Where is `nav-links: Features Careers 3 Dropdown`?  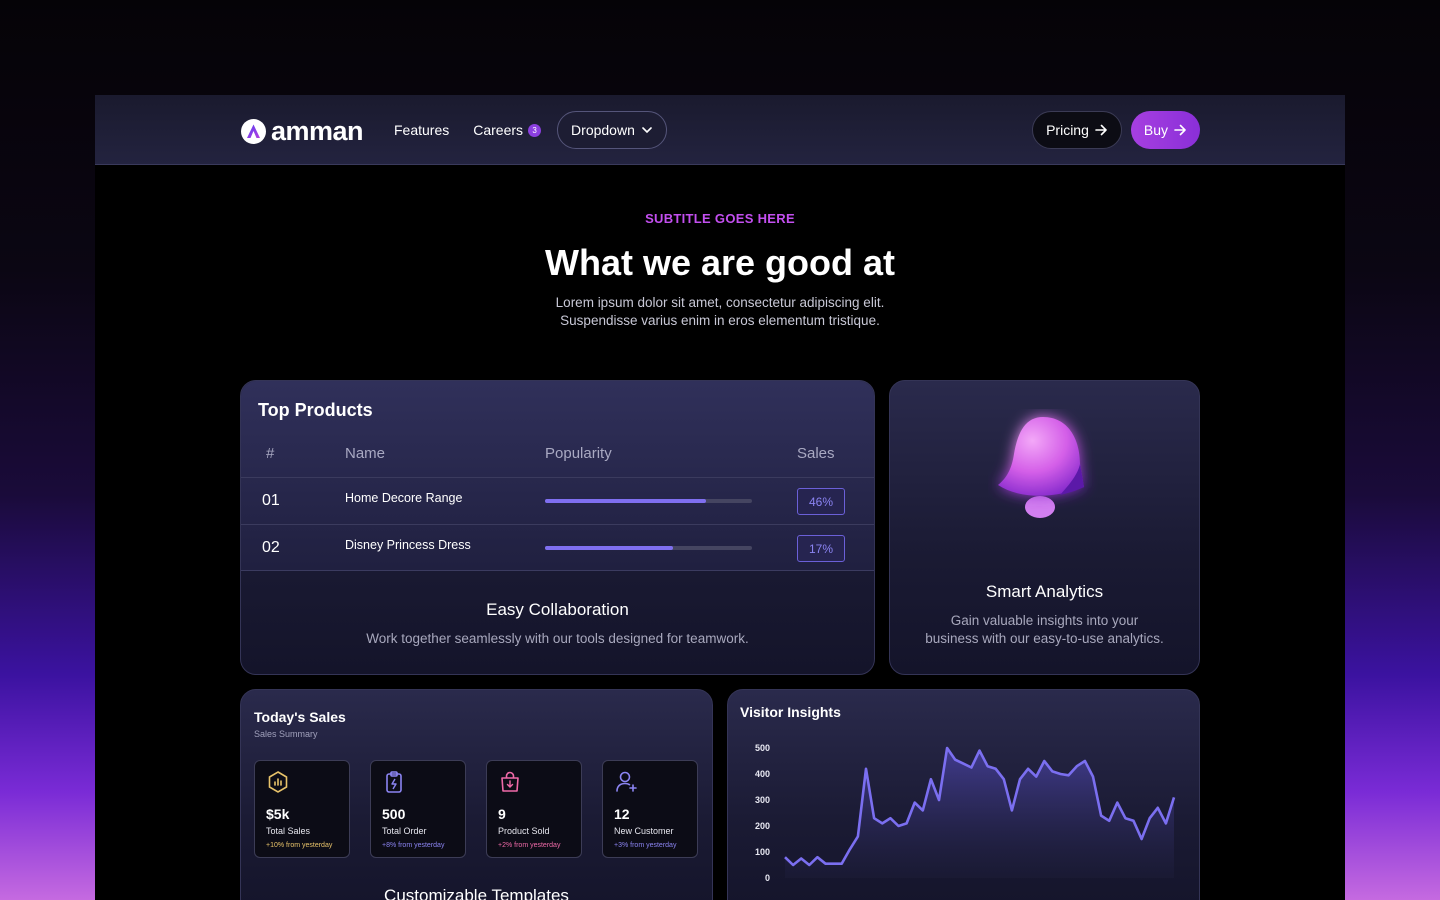
nav-links: Features Careers 3 Dropdown is located at coordinates (530, 130).